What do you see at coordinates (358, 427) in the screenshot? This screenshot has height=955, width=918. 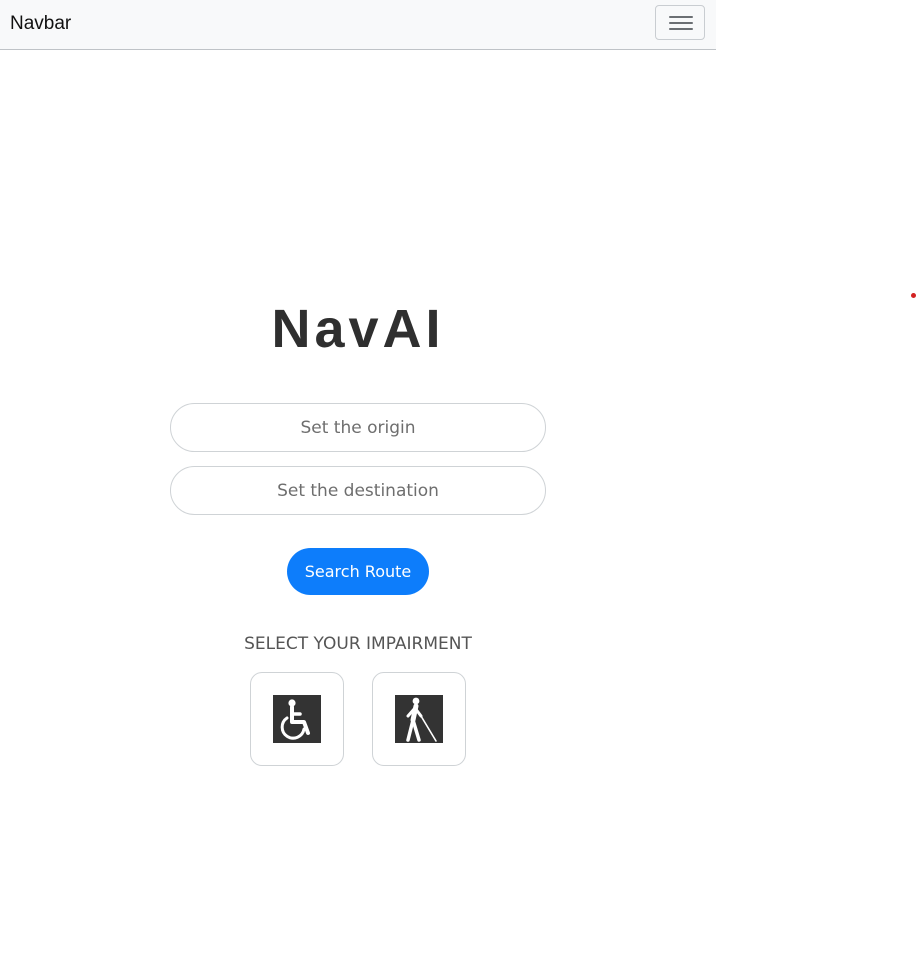 I see `origin-input` at bounding box center [358, 427].